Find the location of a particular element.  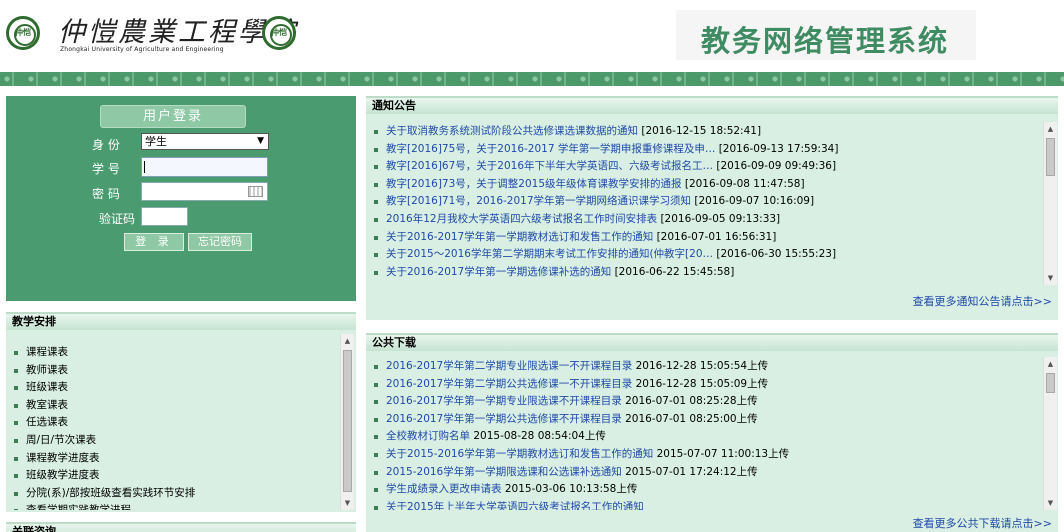

forgot-password-button: 忘记密码 is located at coordinates (220, 242).